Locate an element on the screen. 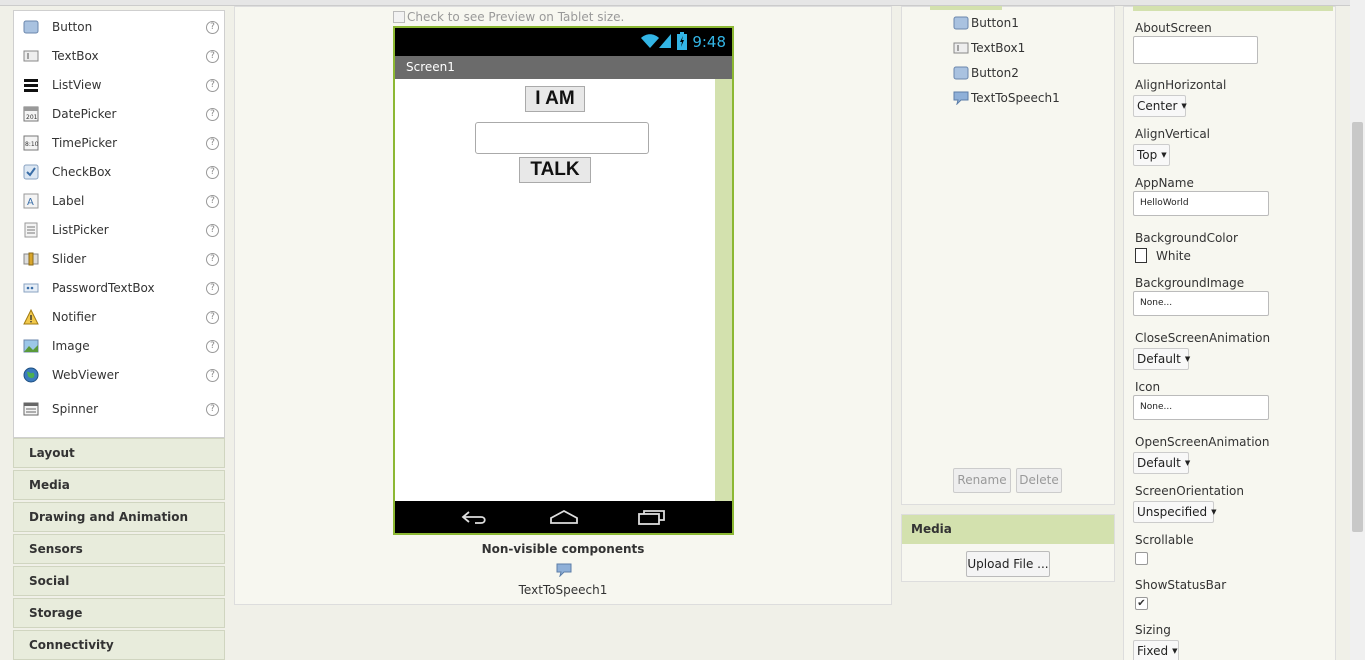  closescreenanimation-dropdown: Default ▼ is located at coordinates (1161, 359).